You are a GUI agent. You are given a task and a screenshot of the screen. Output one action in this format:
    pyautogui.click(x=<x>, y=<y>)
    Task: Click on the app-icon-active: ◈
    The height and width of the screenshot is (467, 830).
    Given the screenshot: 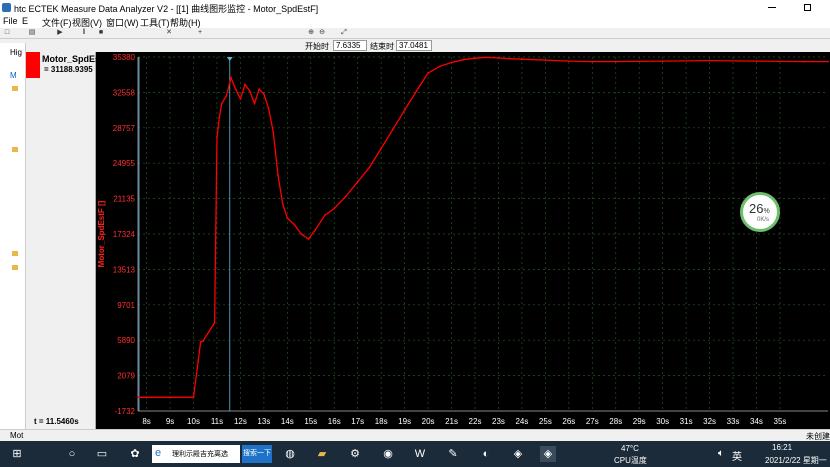 What is the action you would take?
    pyautogui.click(x=548, y=454)
    